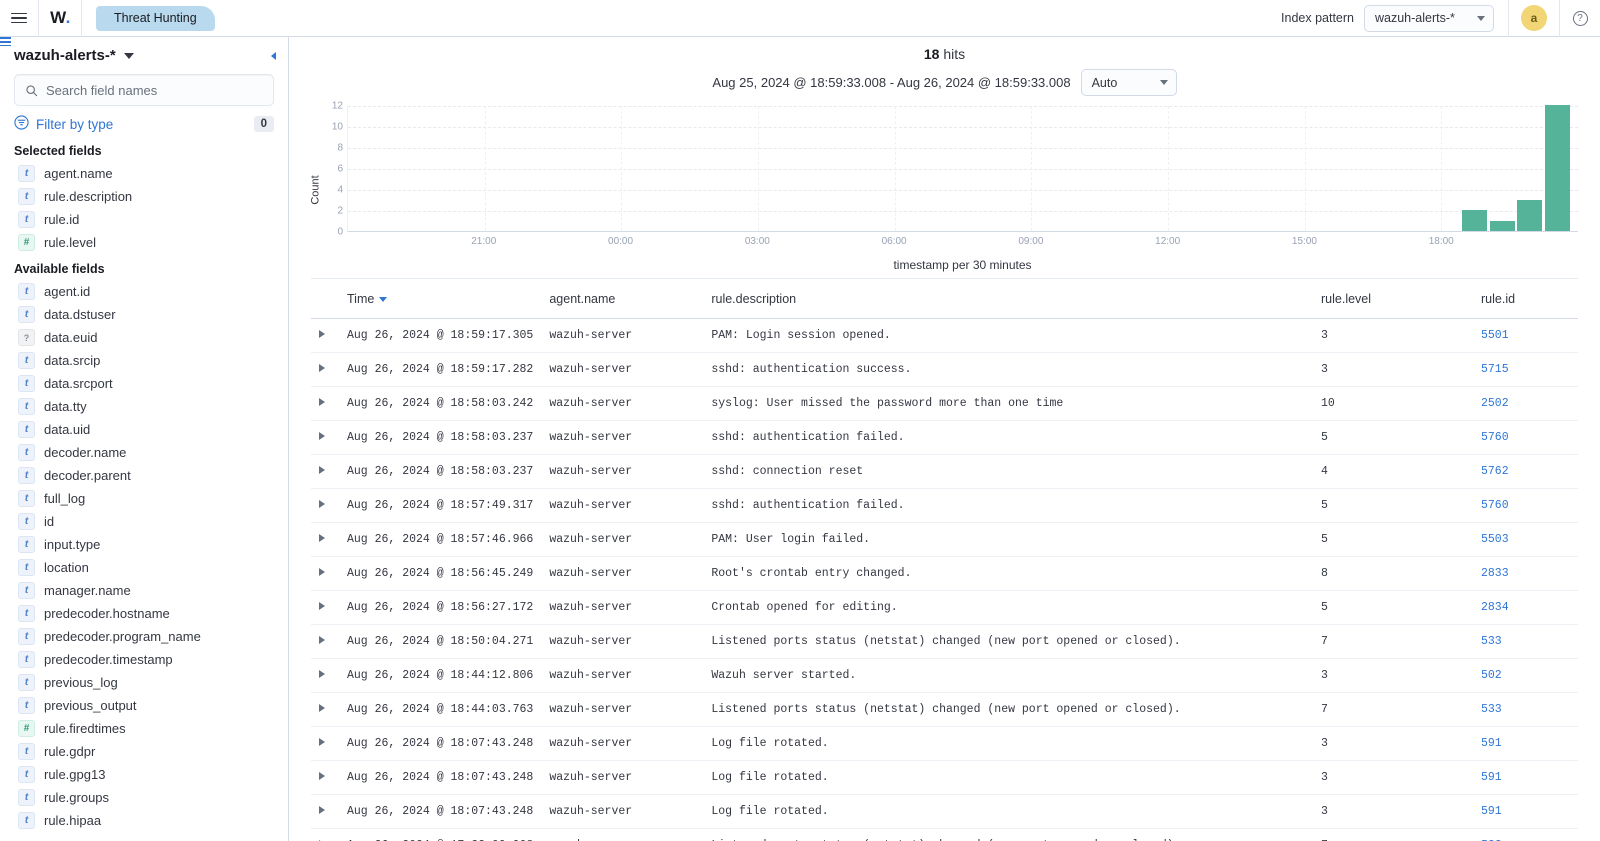 The width and height of the screenshot is (1600, 841). What do you see at coordinates (962, 265) in the screenshot?
I see `x-axis-label: timestamp per 30 minutes` at bounding box center [962, 265].